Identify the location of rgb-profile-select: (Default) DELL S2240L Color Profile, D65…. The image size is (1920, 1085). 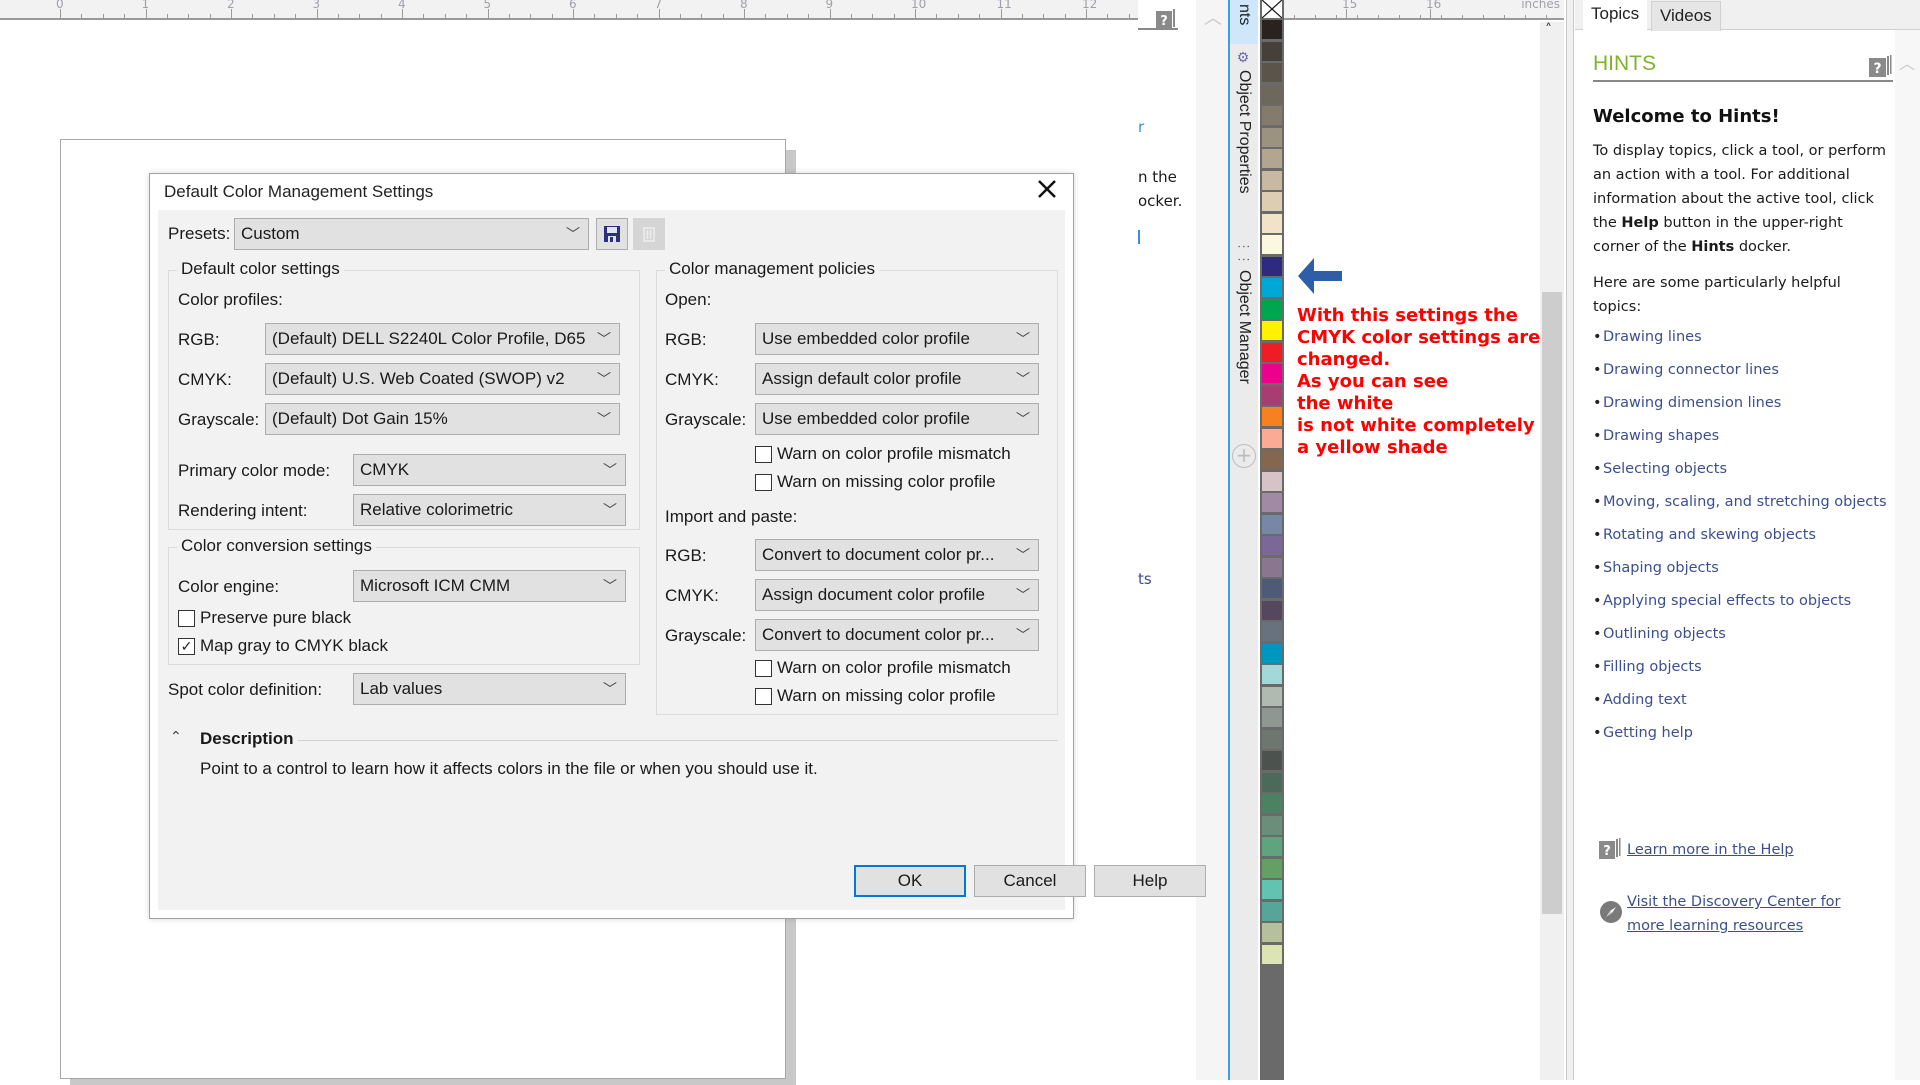
(442, 339).